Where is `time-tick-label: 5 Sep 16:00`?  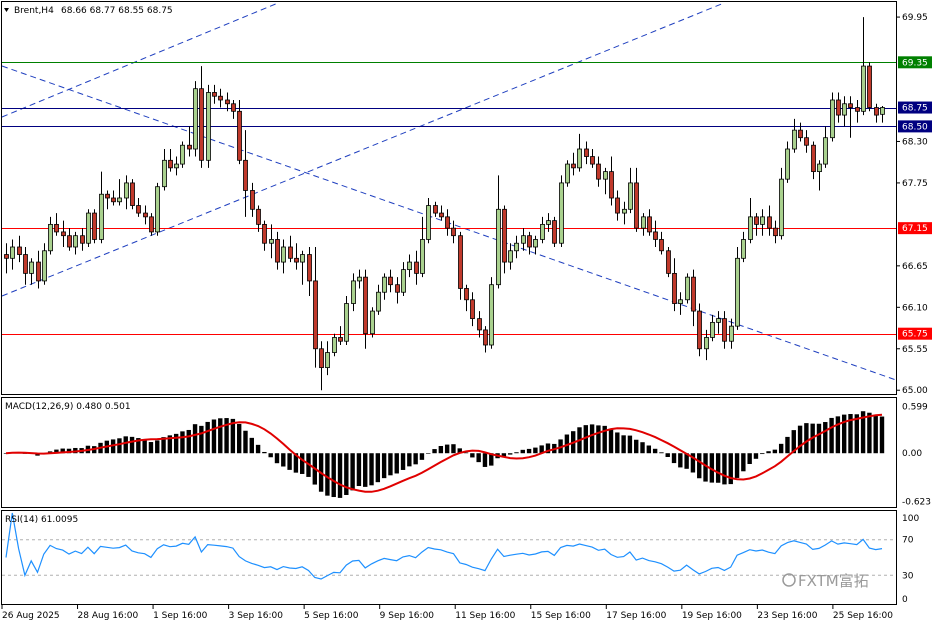 time-tick-label: 5 Sep 16:00 is located at coordinates (331, 616).